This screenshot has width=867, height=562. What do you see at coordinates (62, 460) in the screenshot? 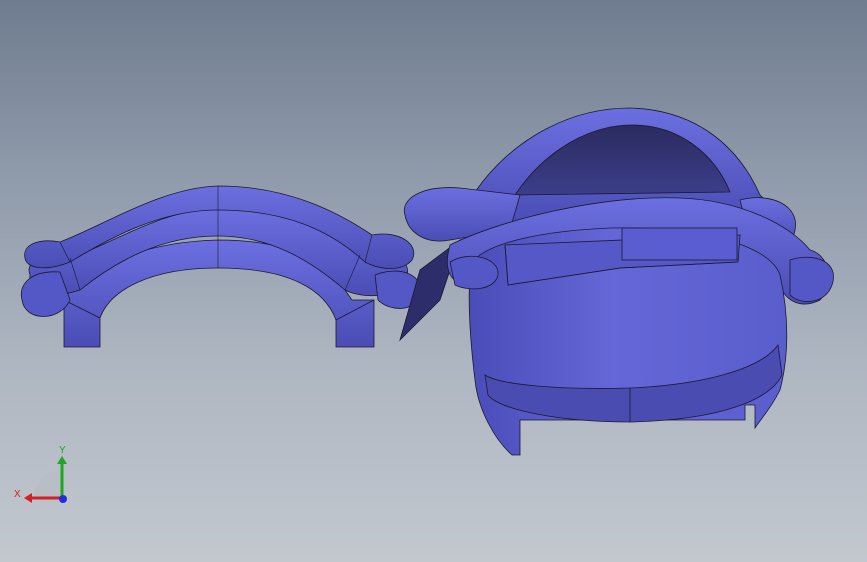
I see `y-arrow` at bounding box center [62, 460].